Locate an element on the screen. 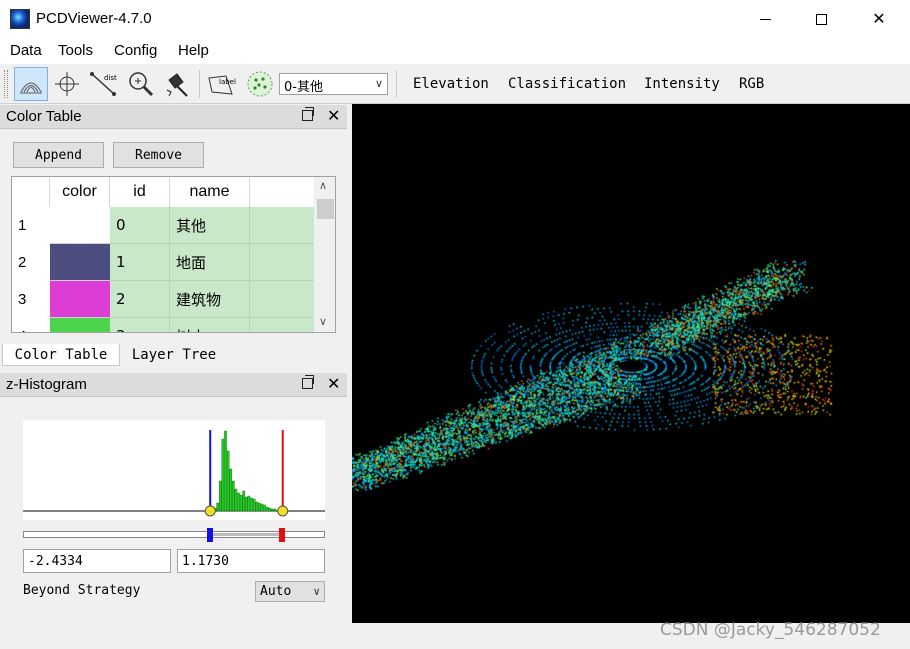 This screenshot has height=649, width=910. table-cell-id: 3 is located at coordinates (140, 325).